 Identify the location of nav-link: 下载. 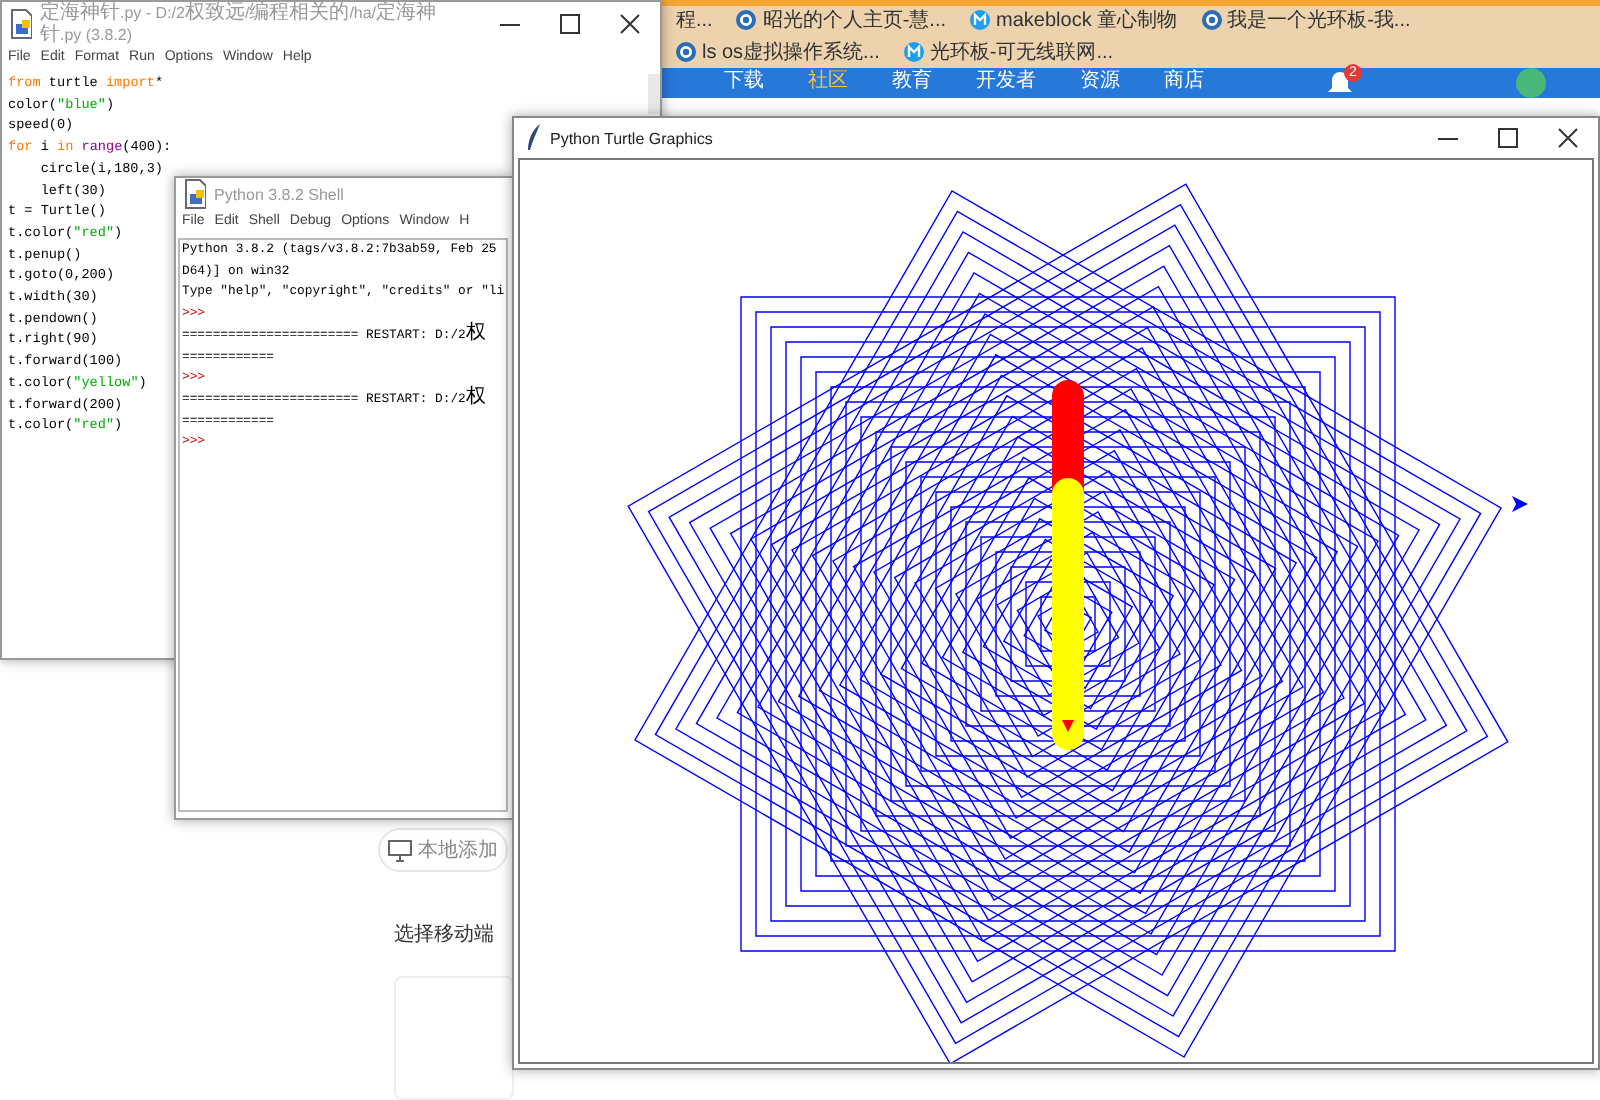
(744, 82).